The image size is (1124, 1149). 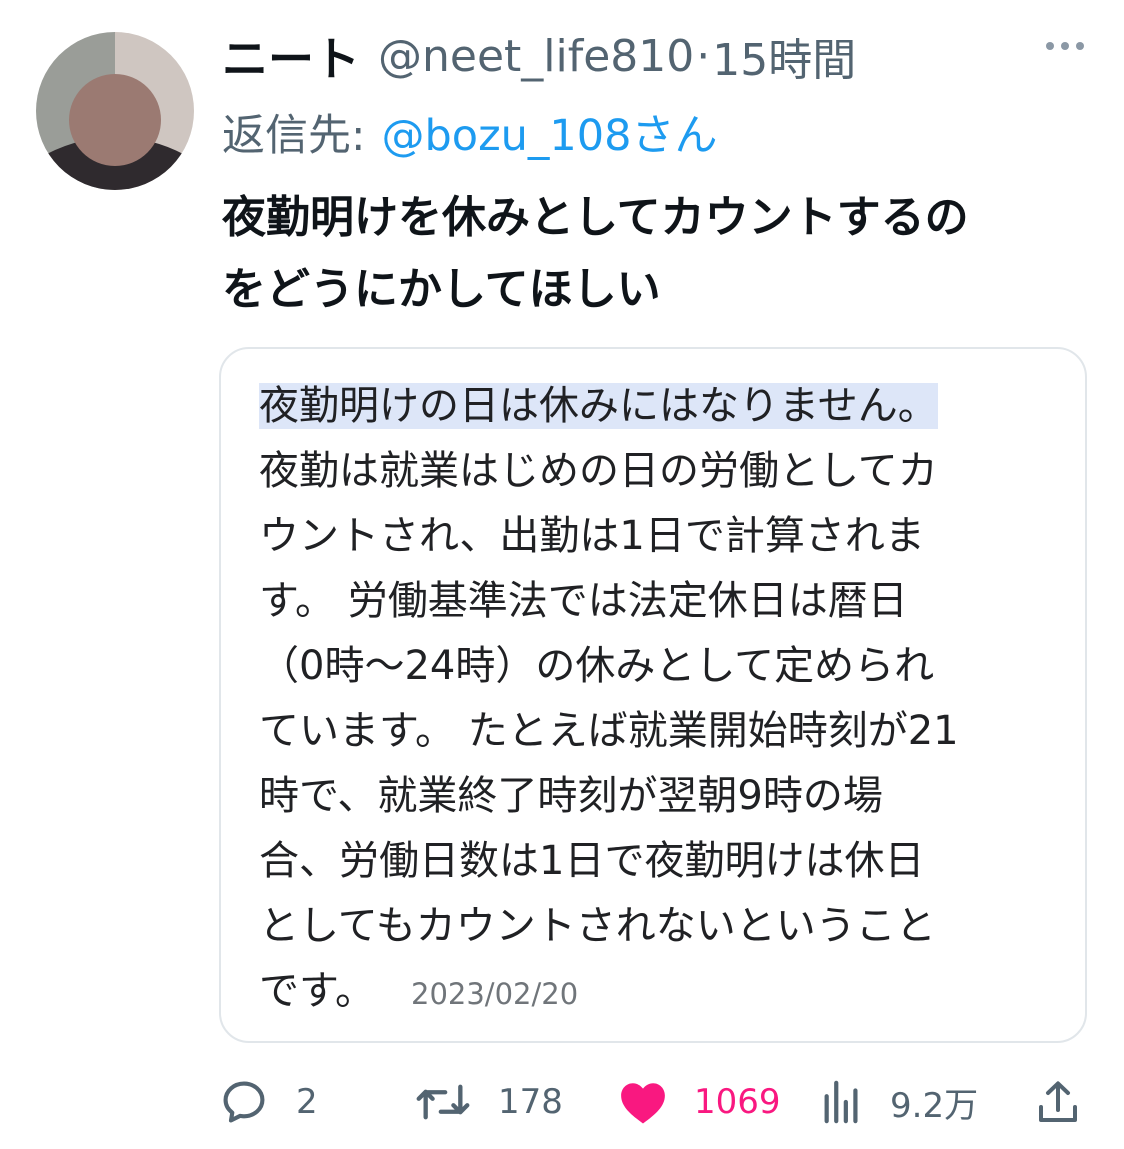 I want to click on share-button, so click(x=1058, y=1102).